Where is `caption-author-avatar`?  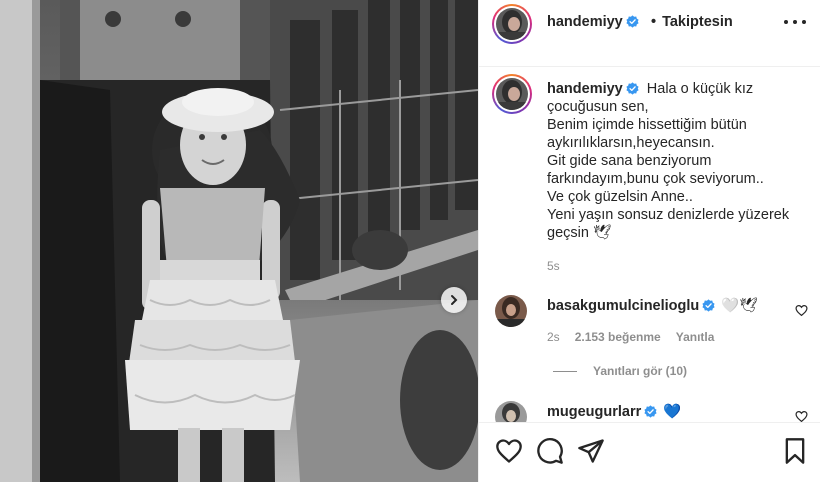
caption-author-avatar is located at coordinates (512, 94).